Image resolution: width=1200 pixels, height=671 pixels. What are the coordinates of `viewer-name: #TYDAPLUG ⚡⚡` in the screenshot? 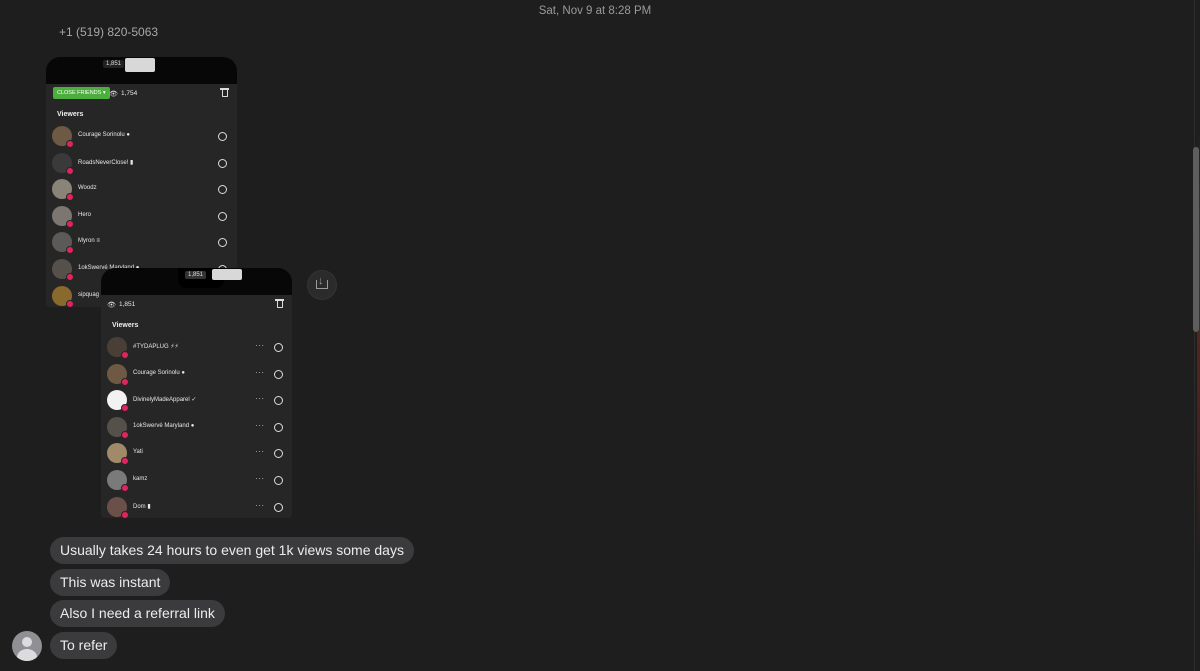 It's located at (156, 347).